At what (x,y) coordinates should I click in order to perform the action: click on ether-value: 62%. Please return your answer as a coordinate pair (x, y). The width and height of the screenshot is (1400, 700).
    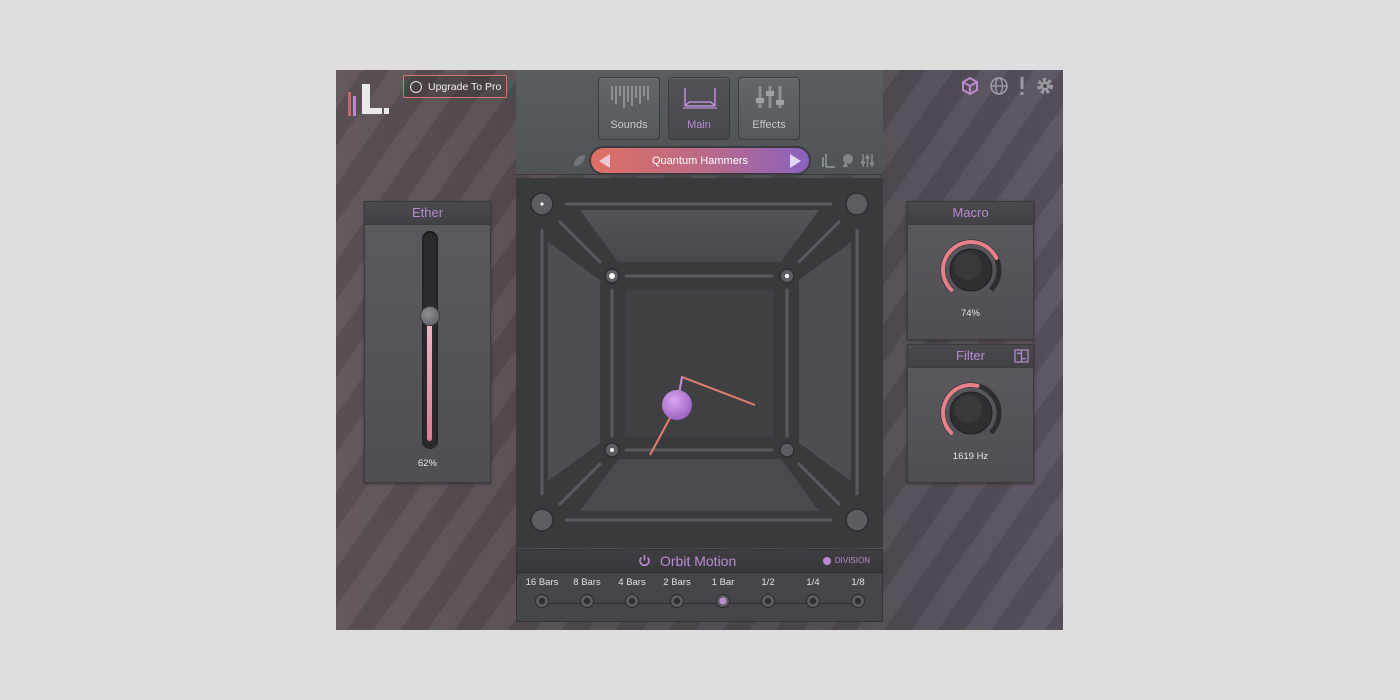
    Looking at the image, I should click on (427, 463).